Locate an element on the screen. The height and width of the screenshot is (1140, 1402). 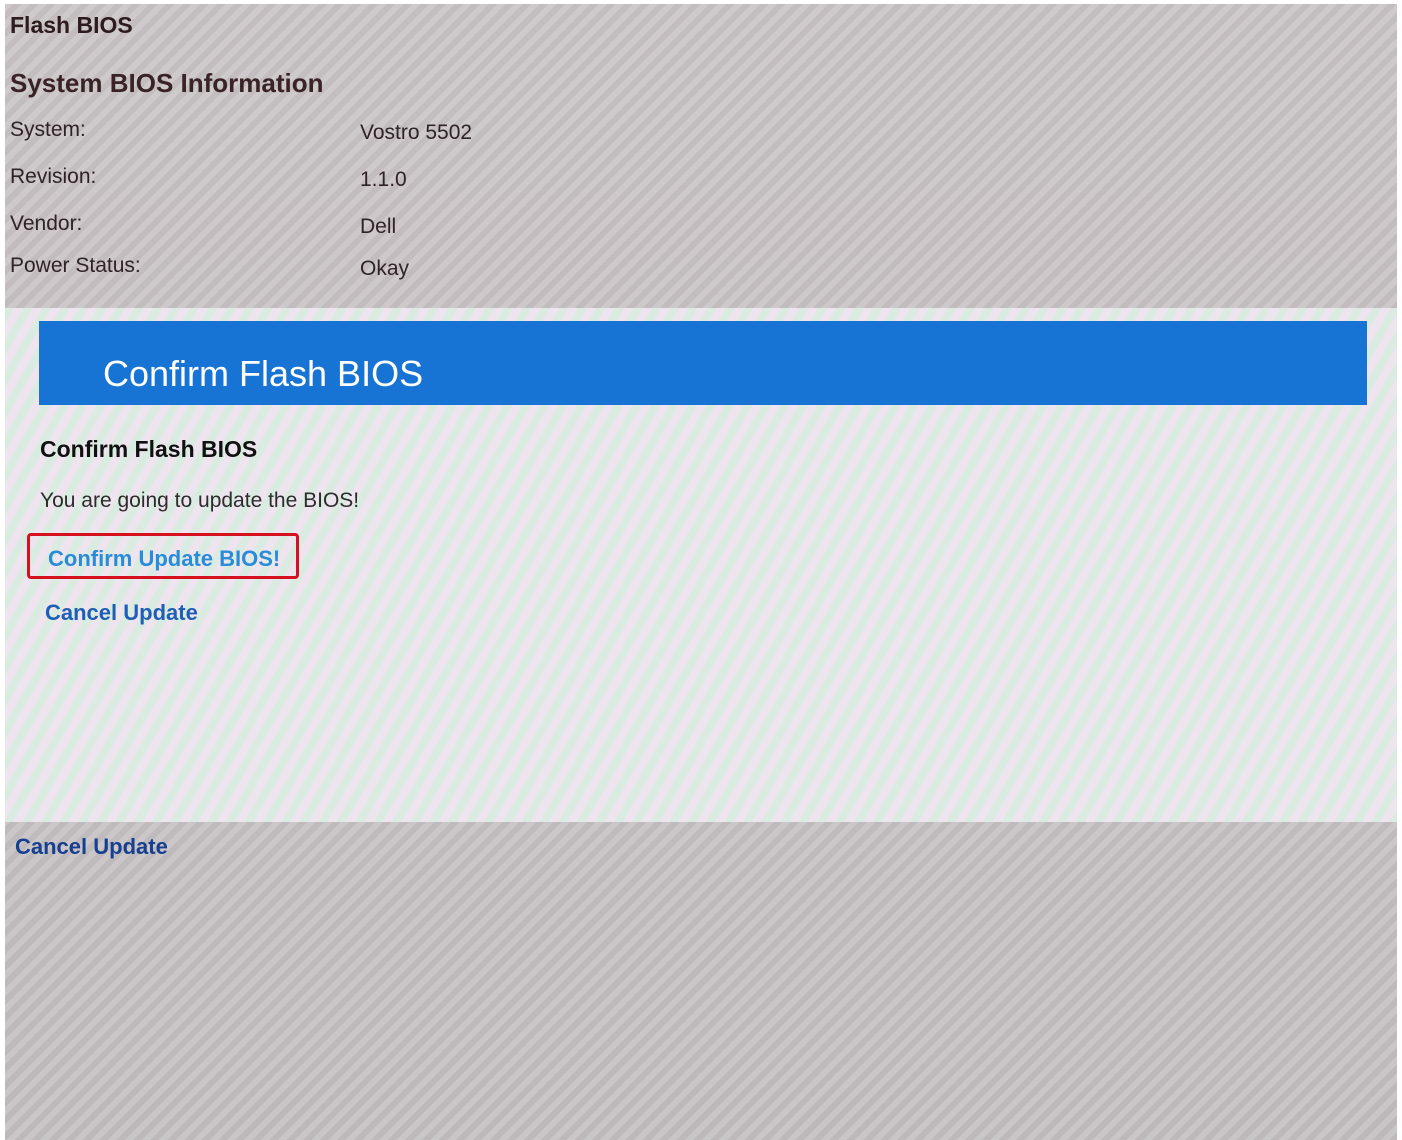
dialog-banner: Confirm Flash BIOS is located at coordinates (703, 363).